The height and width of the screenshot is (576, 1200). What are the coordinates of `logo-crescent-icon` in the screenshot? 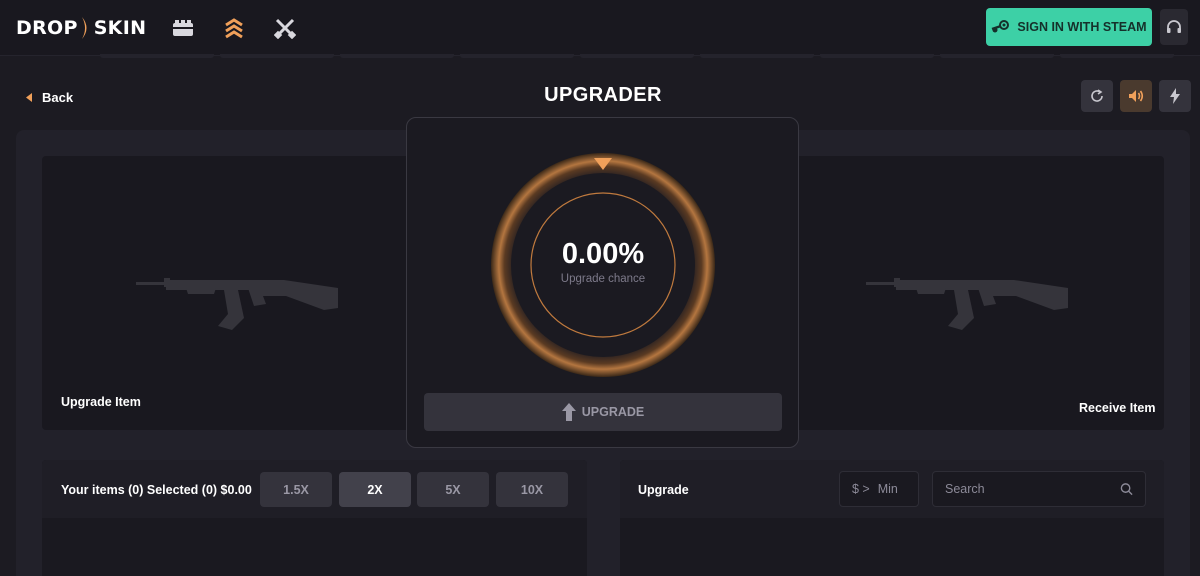 It's located at (84, 28).